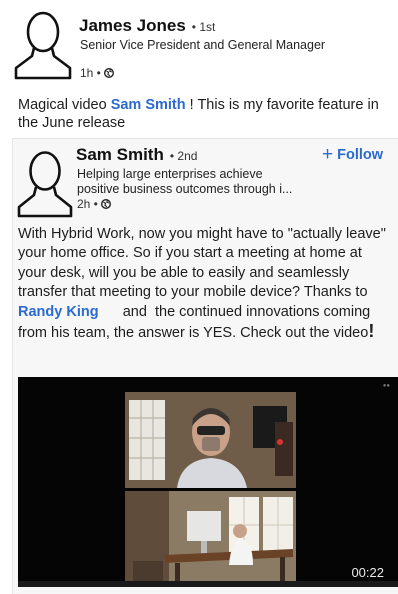 This screenshot has height=594, width=398. Describe the element at coordinates (58, 312) in the screenshot. I see `mention-link: Randy King` at that location.